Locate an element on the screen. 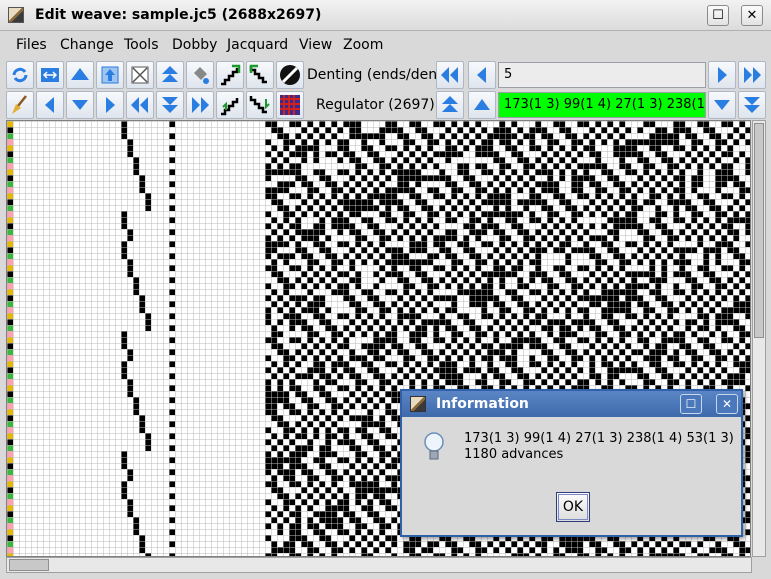  menu-dobby: Dobby is located at coordinates (194, 45).